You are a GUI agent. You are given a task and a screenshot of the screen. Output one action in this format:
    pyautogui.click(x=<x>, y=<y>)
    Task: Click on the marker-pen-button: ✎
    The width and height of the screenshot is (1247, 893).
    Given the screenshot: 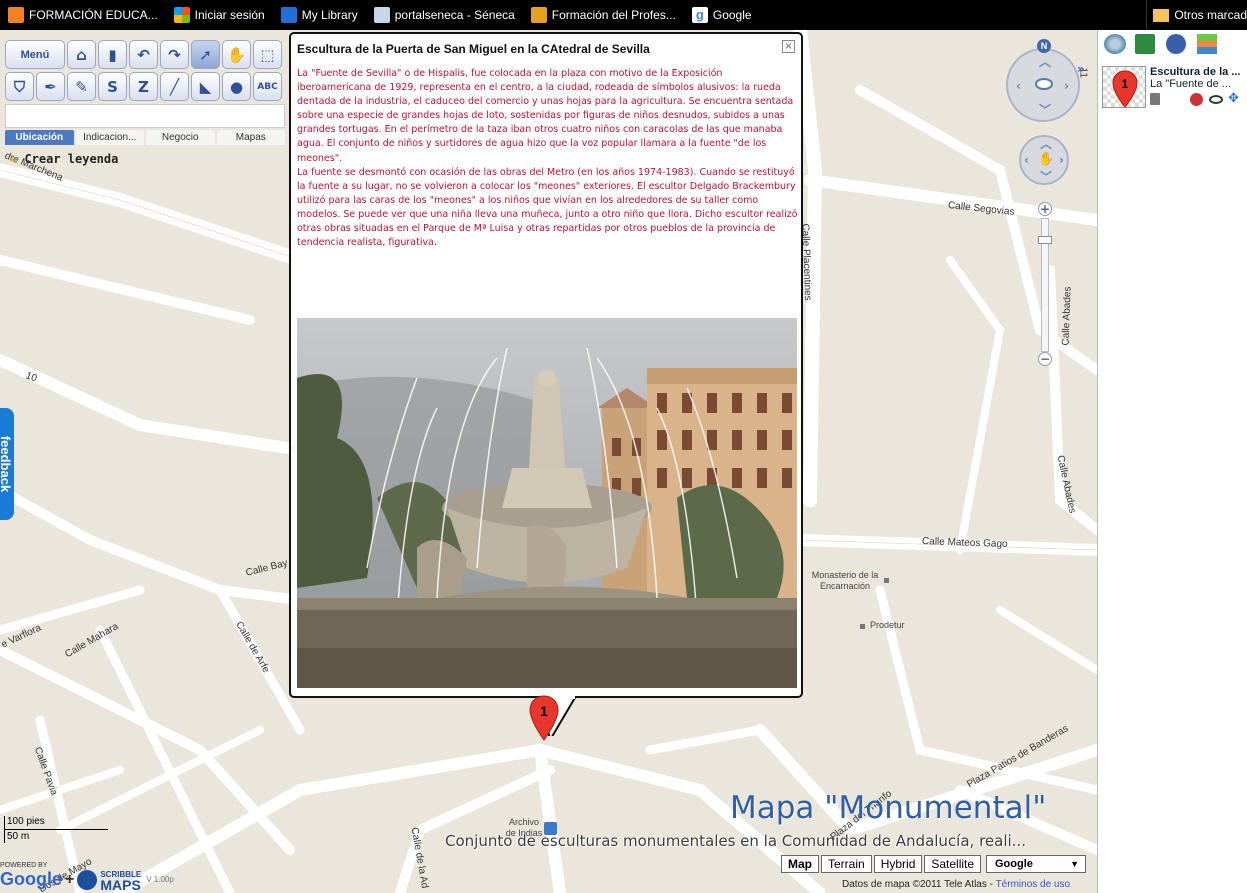 What is the action you would take?
    pyautogui.click(x=81, y=86)
    